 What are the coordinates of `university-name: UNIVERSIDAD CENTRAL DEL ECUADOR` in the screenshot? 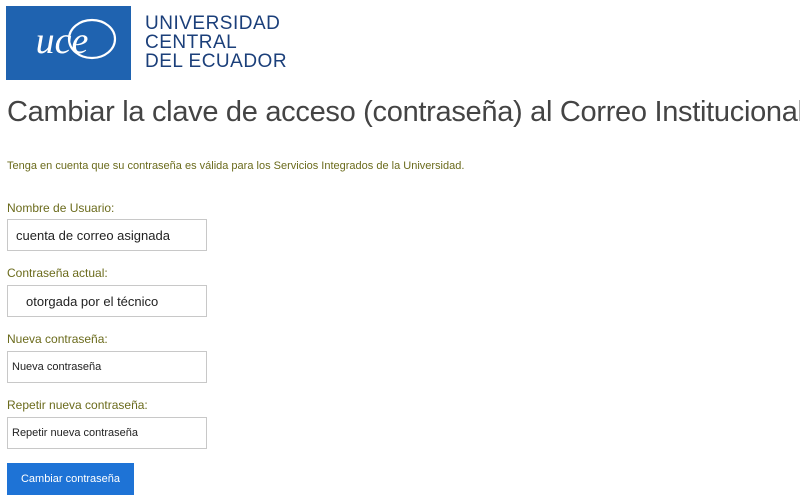 It's located at (216, 42).